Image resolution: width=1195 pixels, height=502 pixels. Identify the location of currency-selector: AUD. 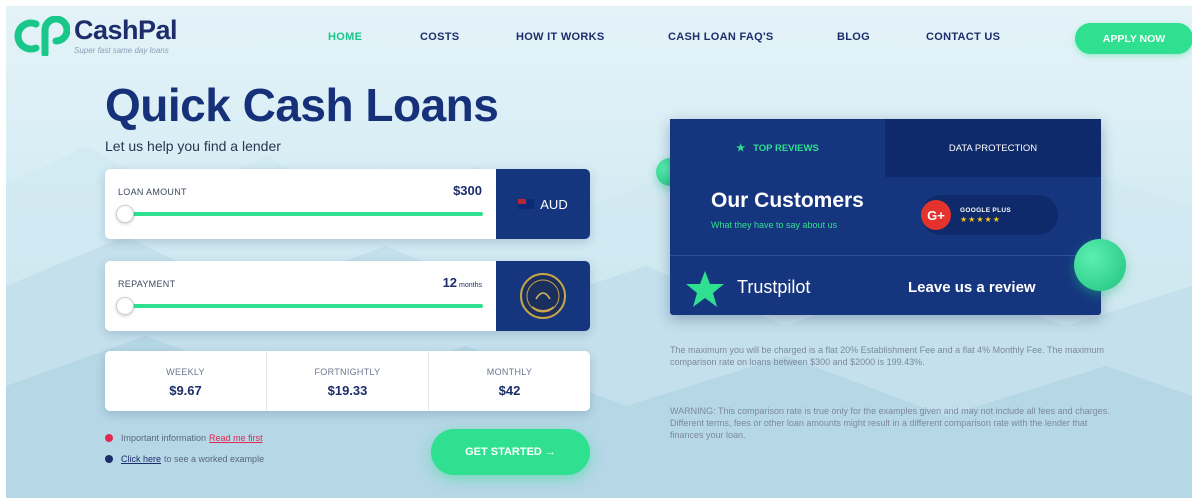
(543, 204).